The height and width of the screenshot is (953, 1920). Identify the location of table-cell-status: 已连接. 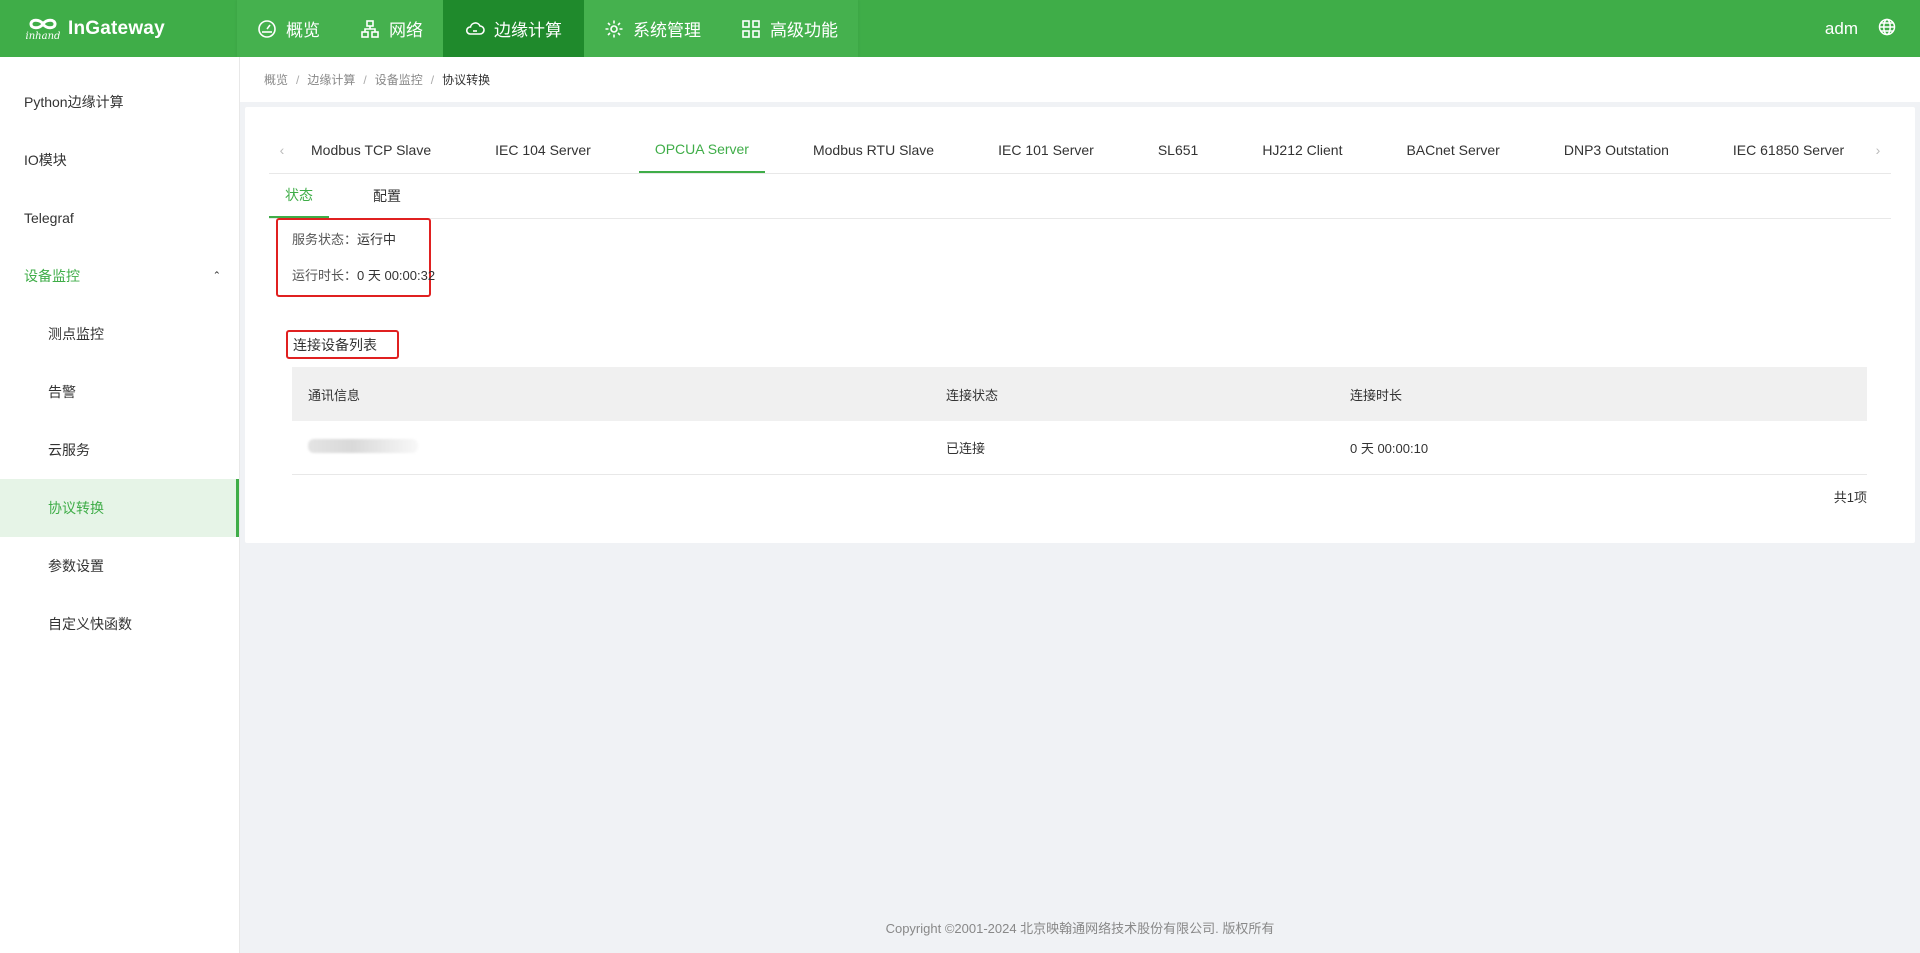
(966, 448).